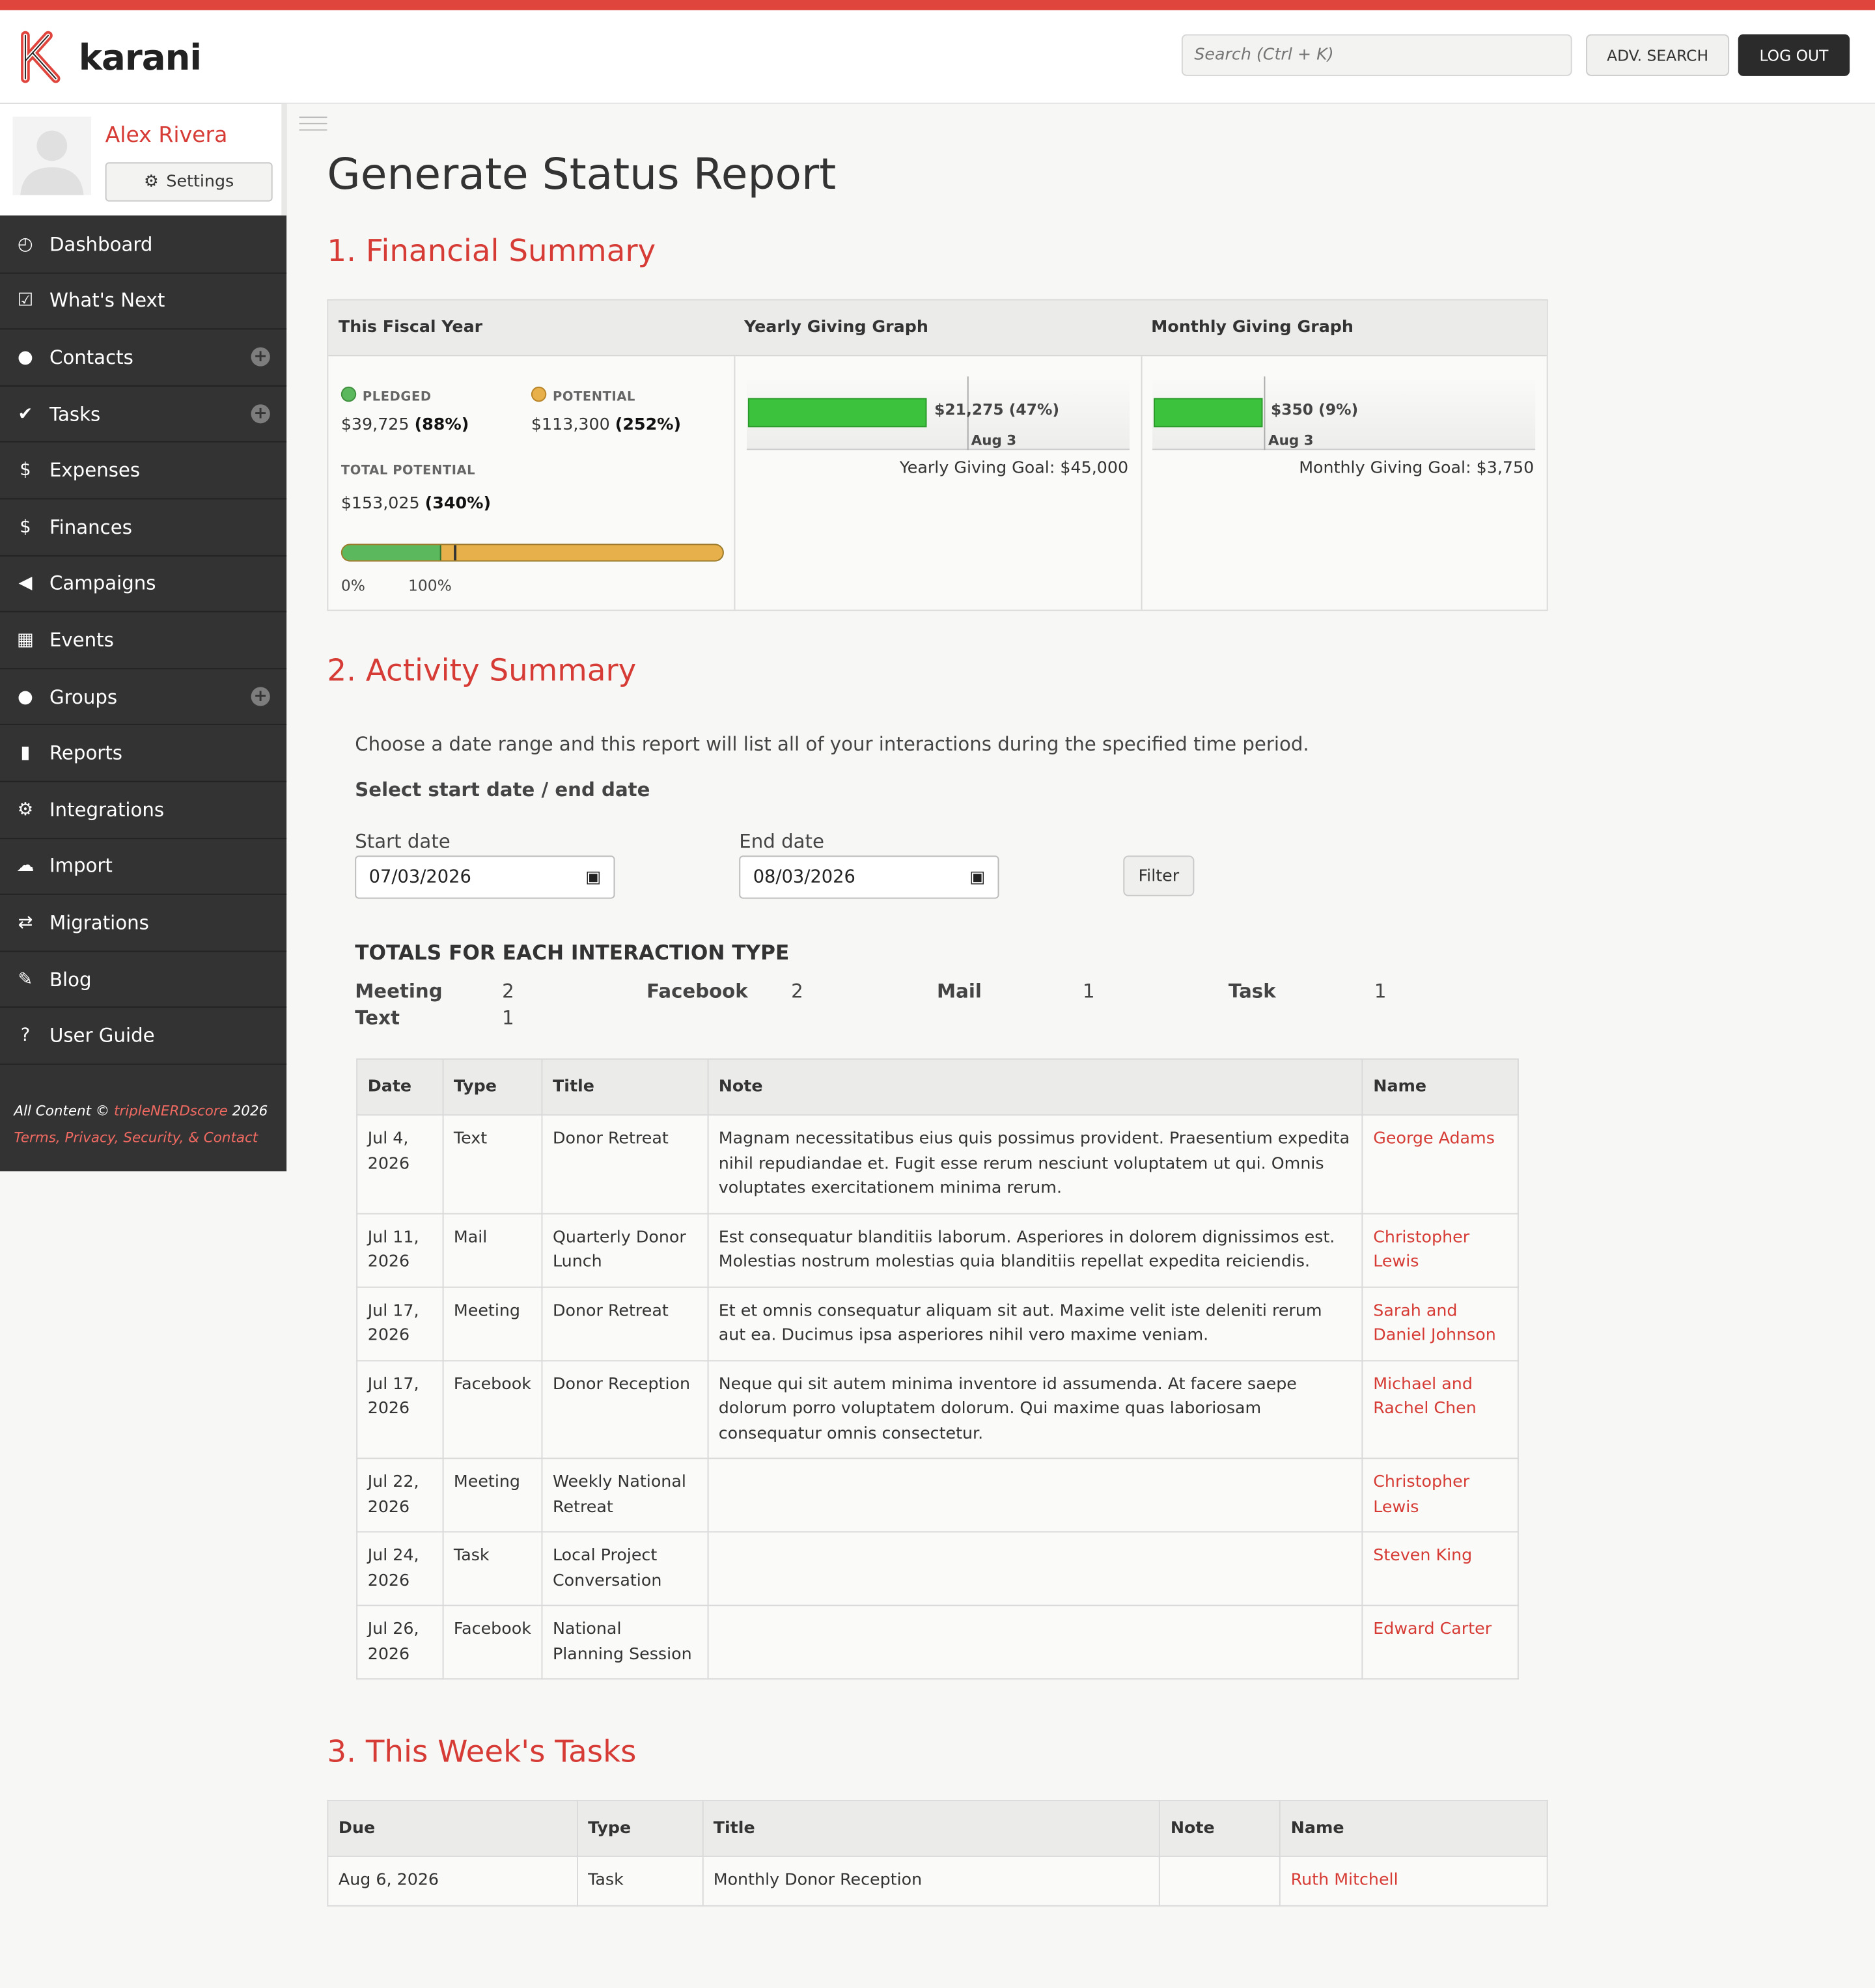 This screenshot has width=1875, height=1988. What do you see at coordinates (143, 1036) in the screenshot?
I see `sidebar-item-user-guide: ? User Guide` at bounding box center [143, 1036].